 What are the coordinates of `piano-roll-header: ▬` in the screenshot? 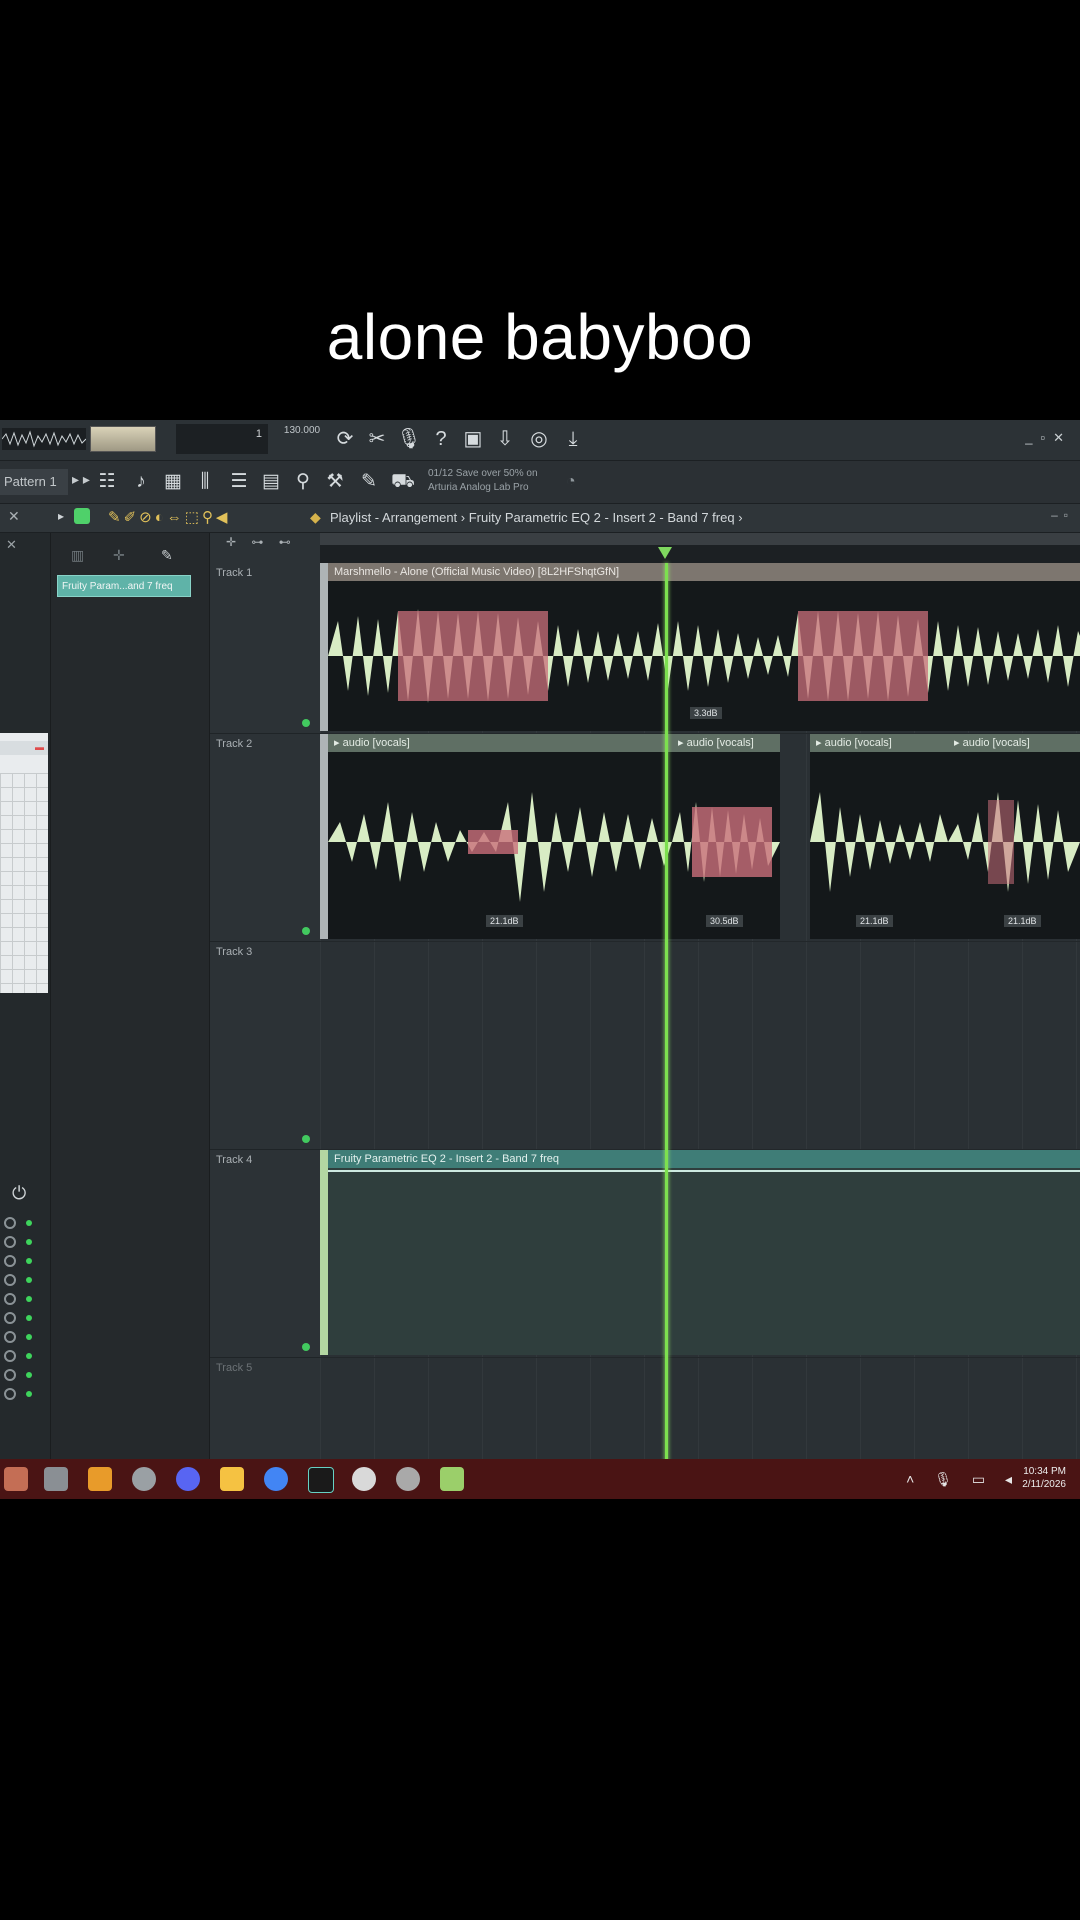 It's located at (24, 748).